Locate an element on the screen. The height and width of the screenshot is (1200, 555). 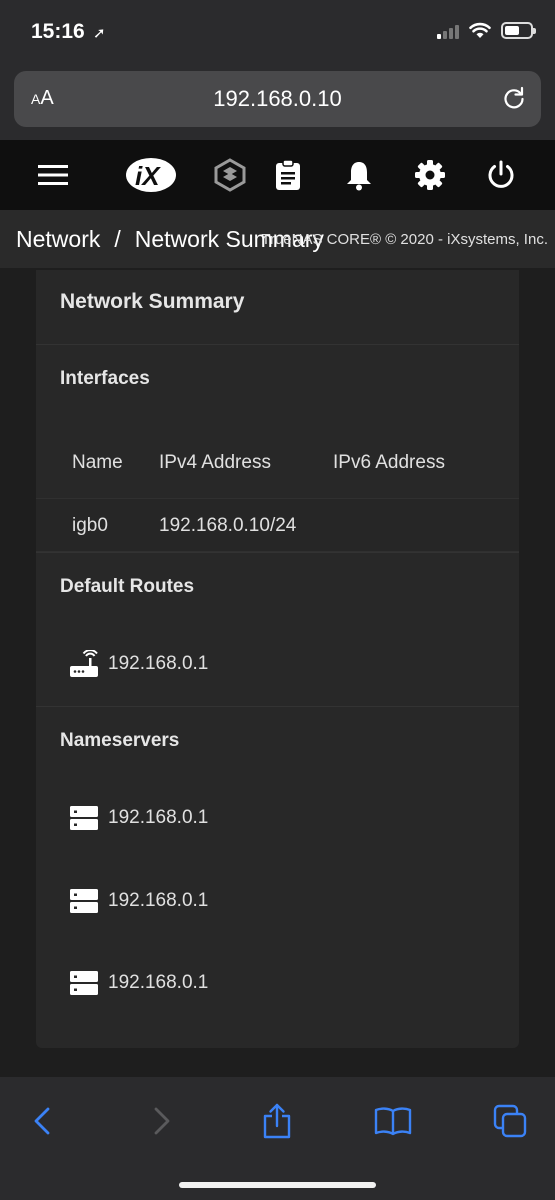
bell-icon is located at coordinates (359, 175).